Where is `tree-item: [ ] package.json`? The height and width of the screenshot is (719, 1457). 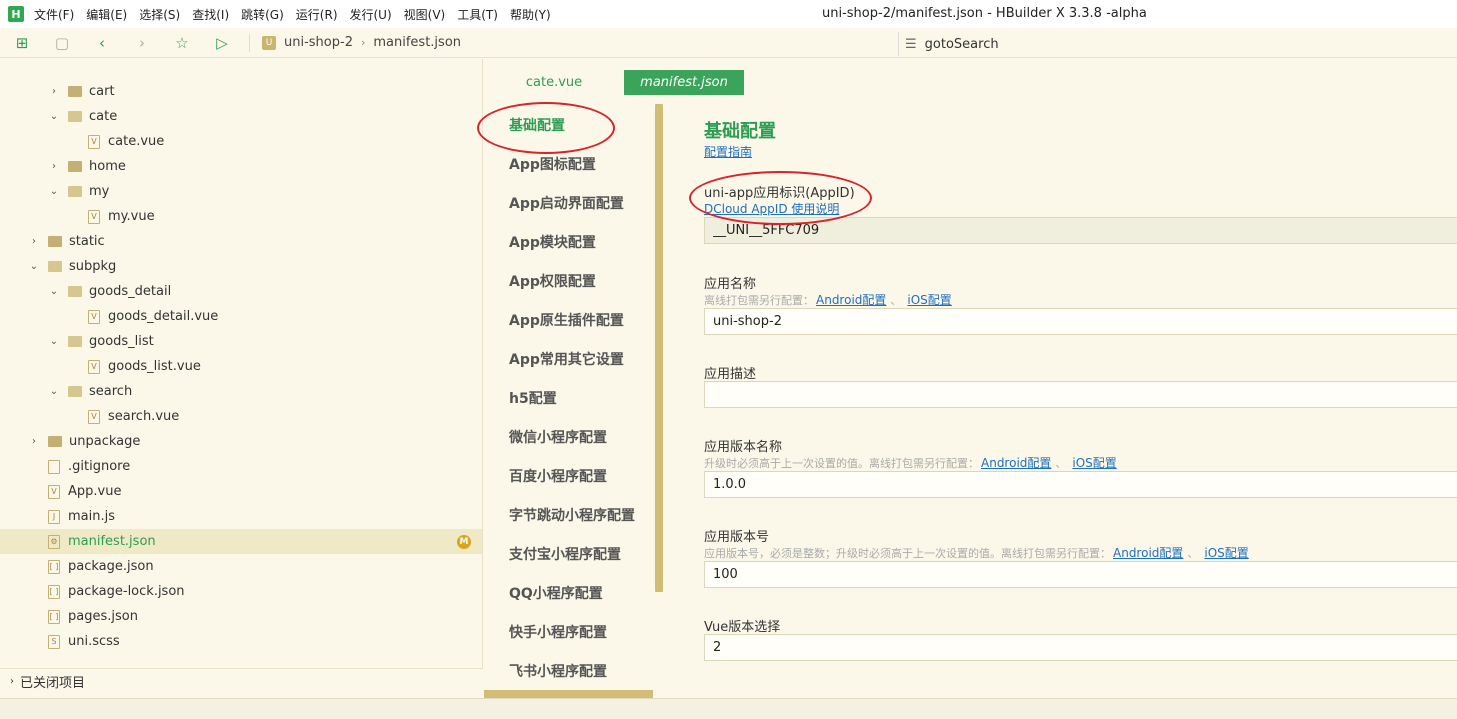
tree-item: [ ] package.json is located at coordinates (241, 566).